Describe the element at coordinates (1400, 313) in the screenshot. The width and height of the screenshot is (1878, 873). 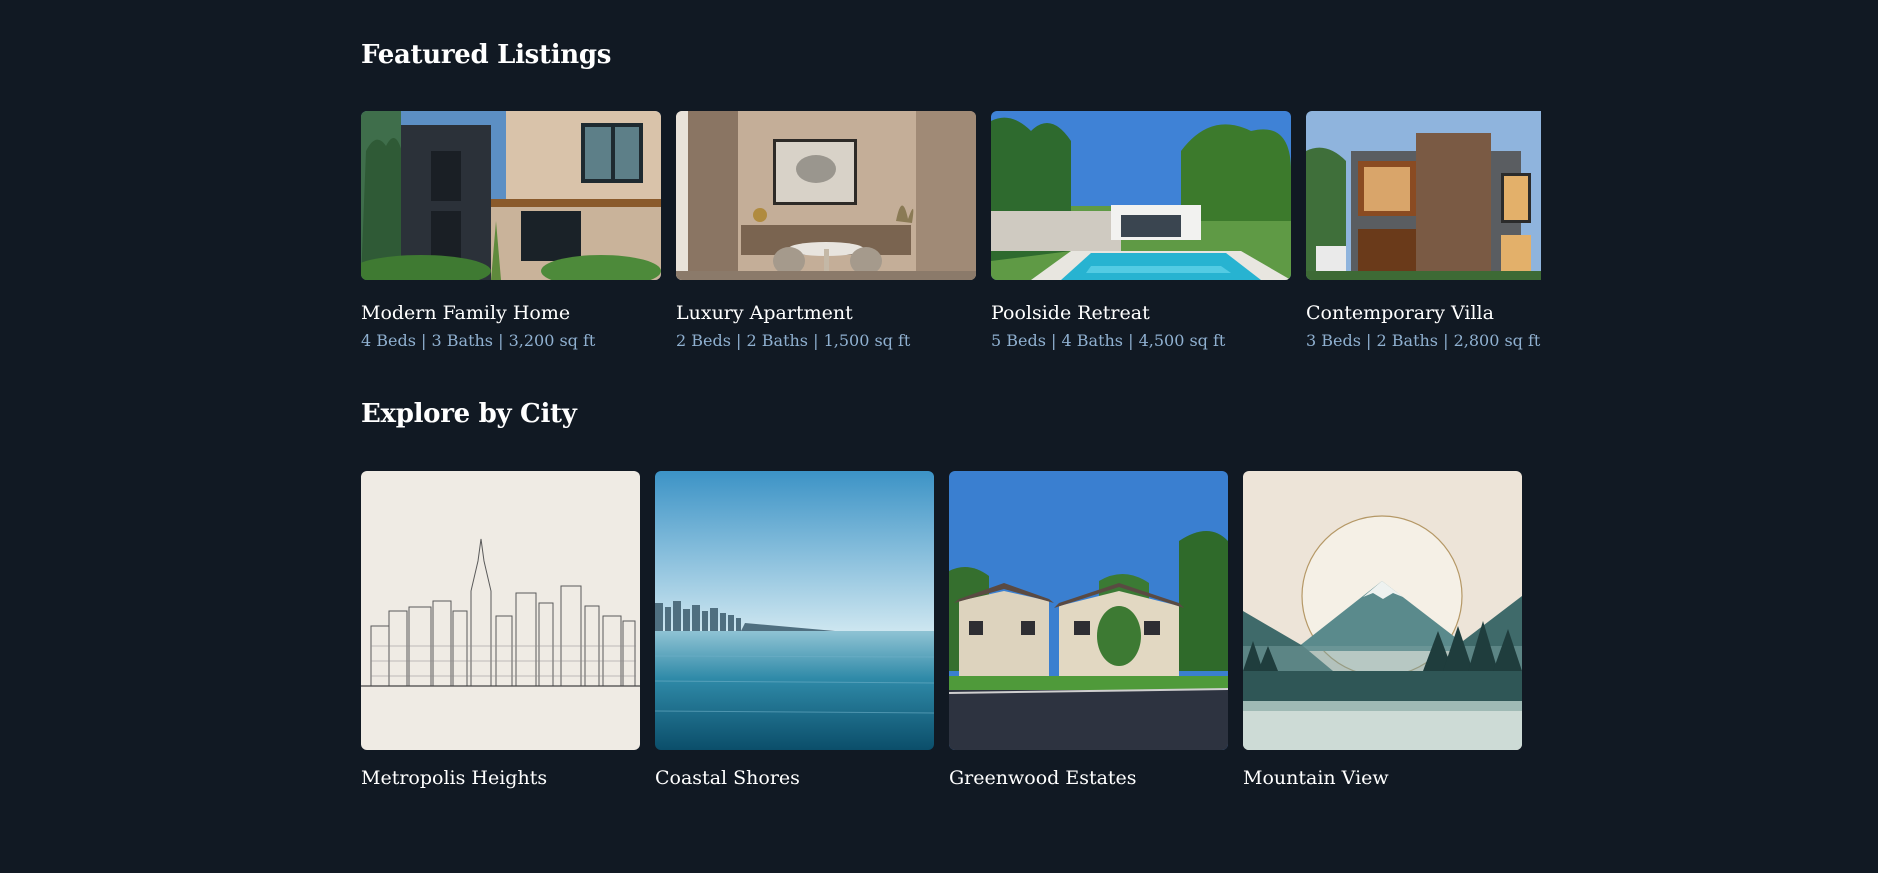
I see `listing-title: Contemporary Villa` at that location.